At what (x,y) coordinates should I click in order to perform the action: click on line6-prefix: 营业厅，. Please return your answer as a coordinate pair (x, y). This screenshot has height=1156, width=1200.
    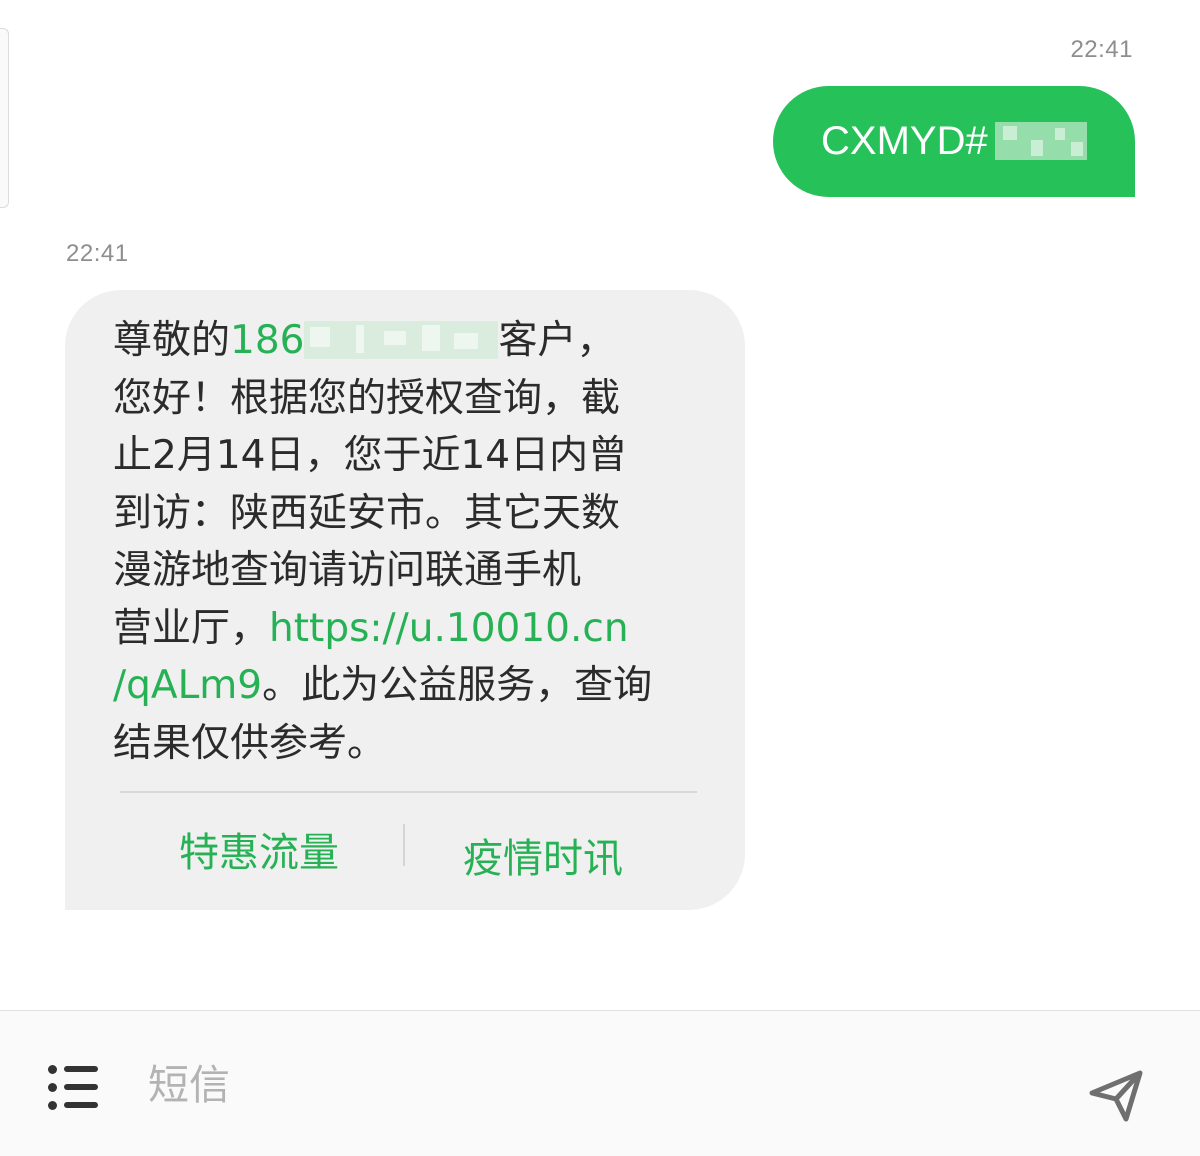
    Looking at the image, I should click on (191, 628).